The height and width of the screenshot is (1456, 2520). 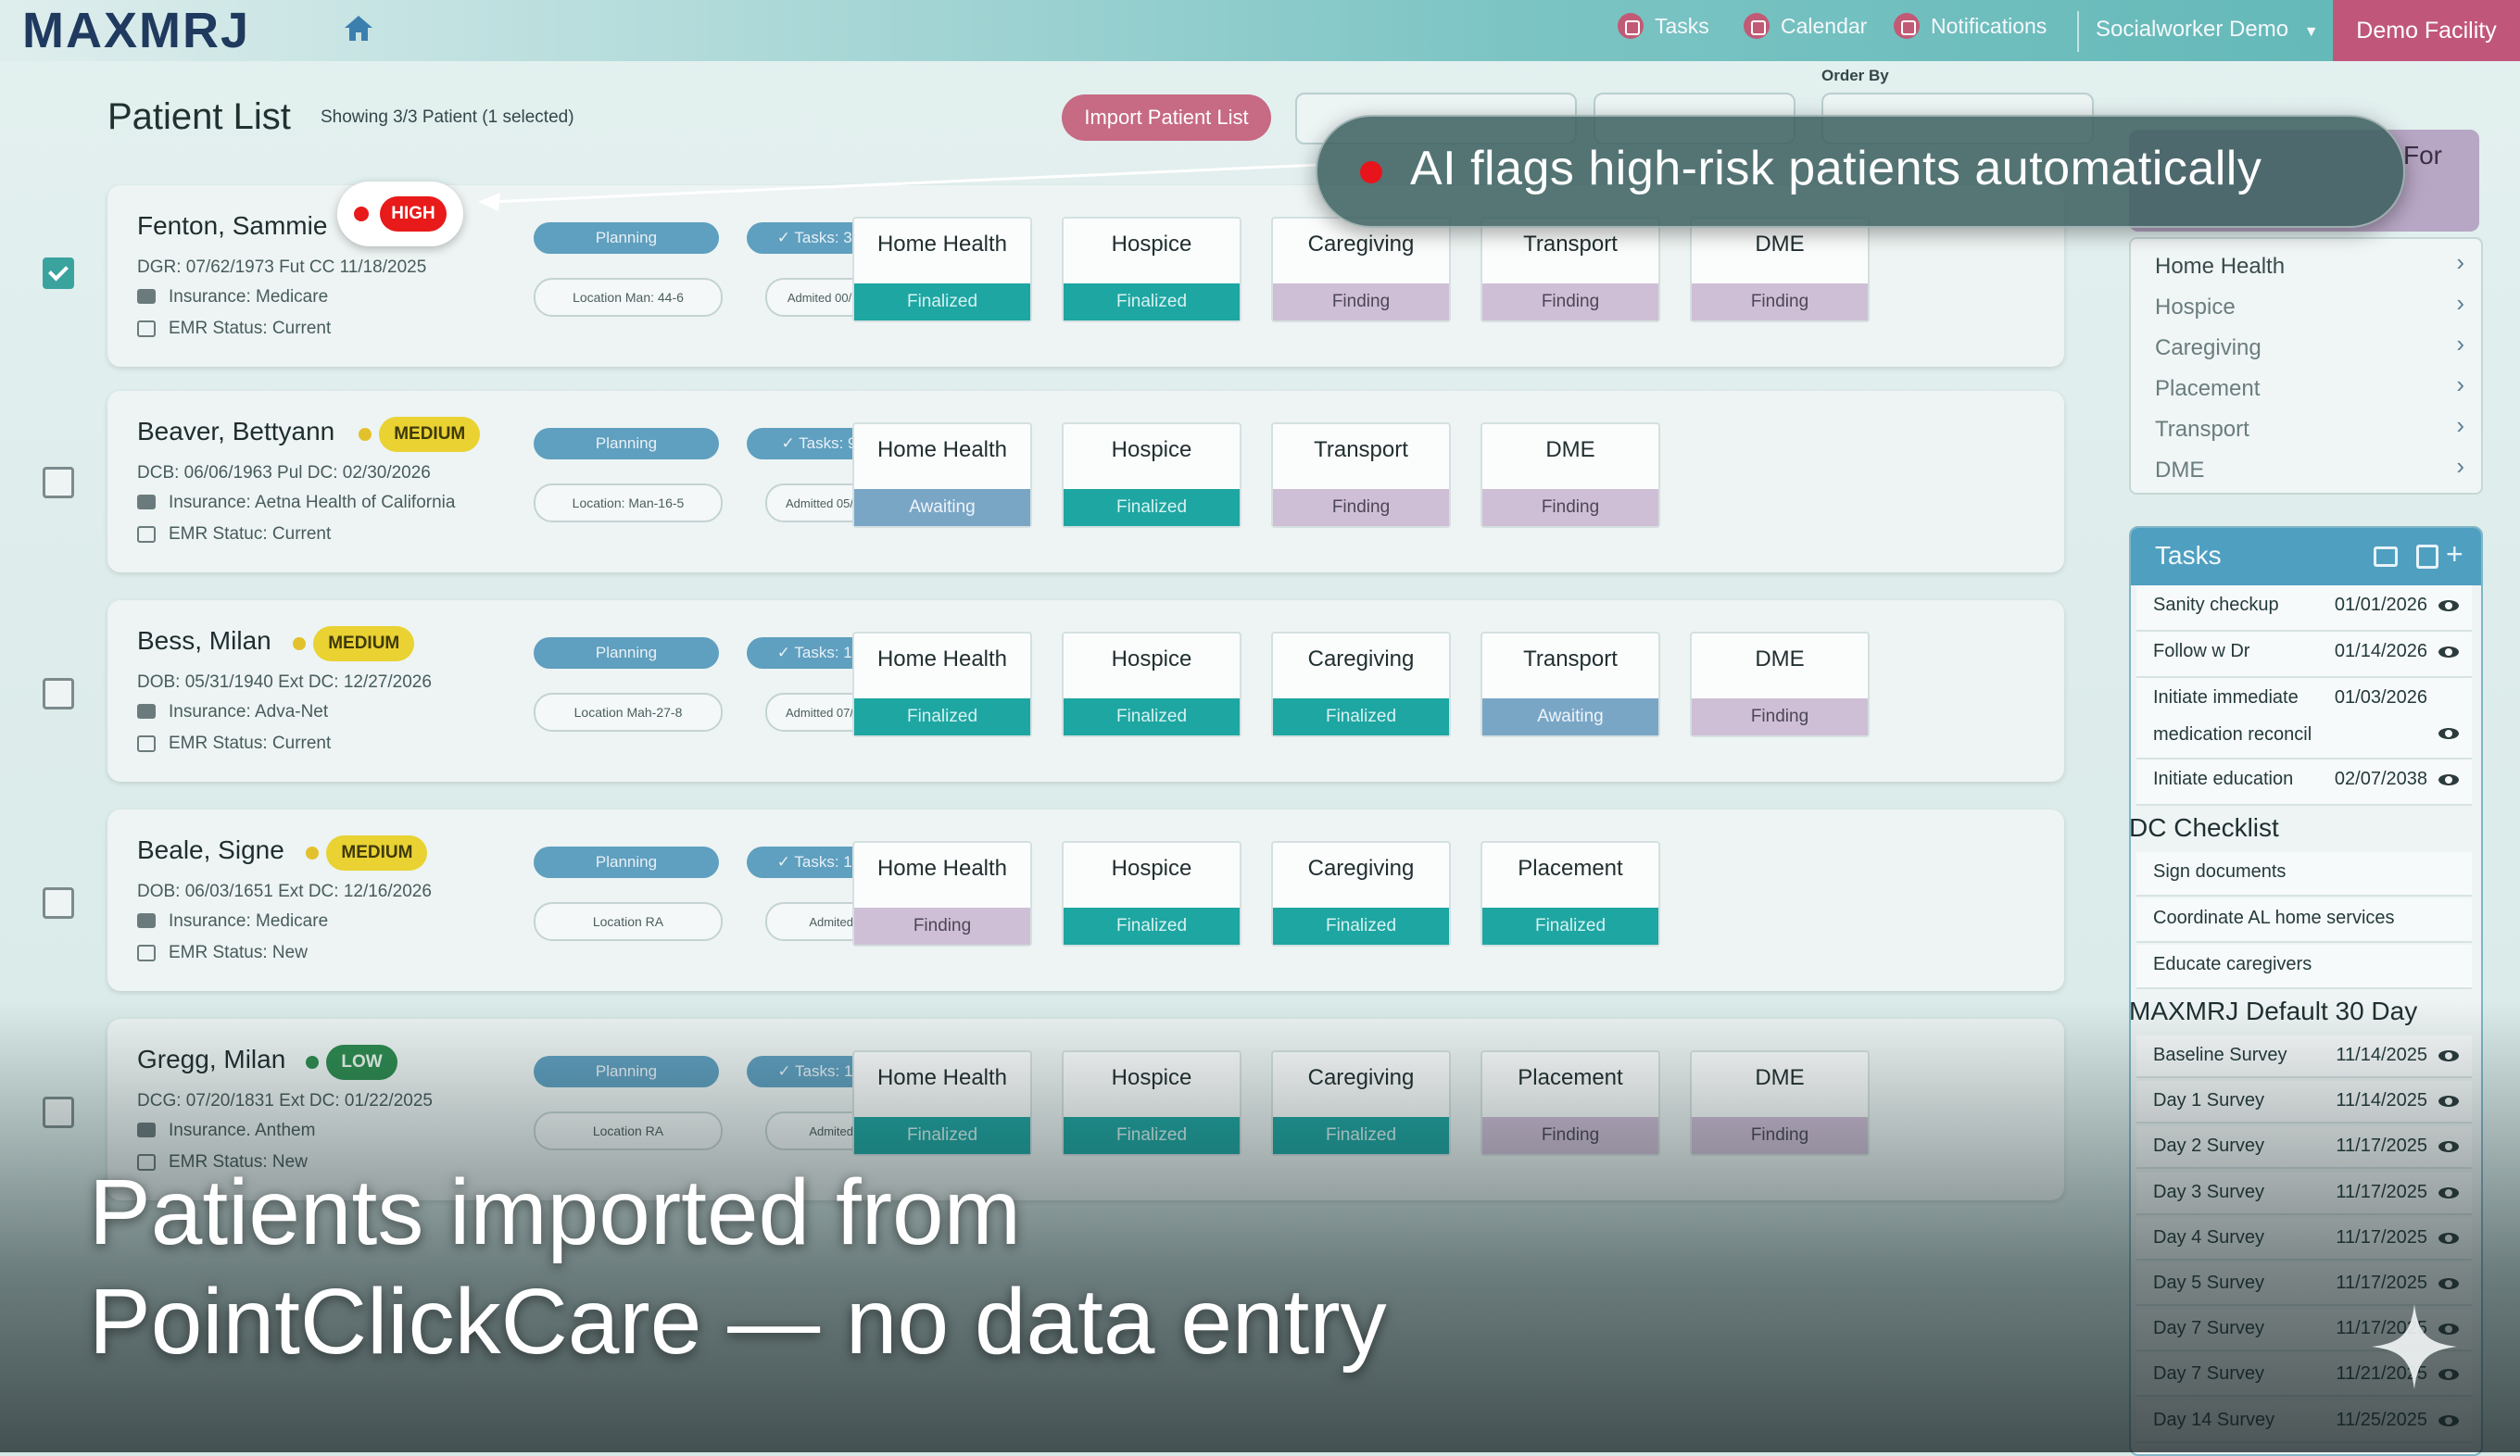 What do you see at coordinates (2414, 1346) in the screenshot?
I see `sparkle-icon` at bounding box center [2414, 1346].